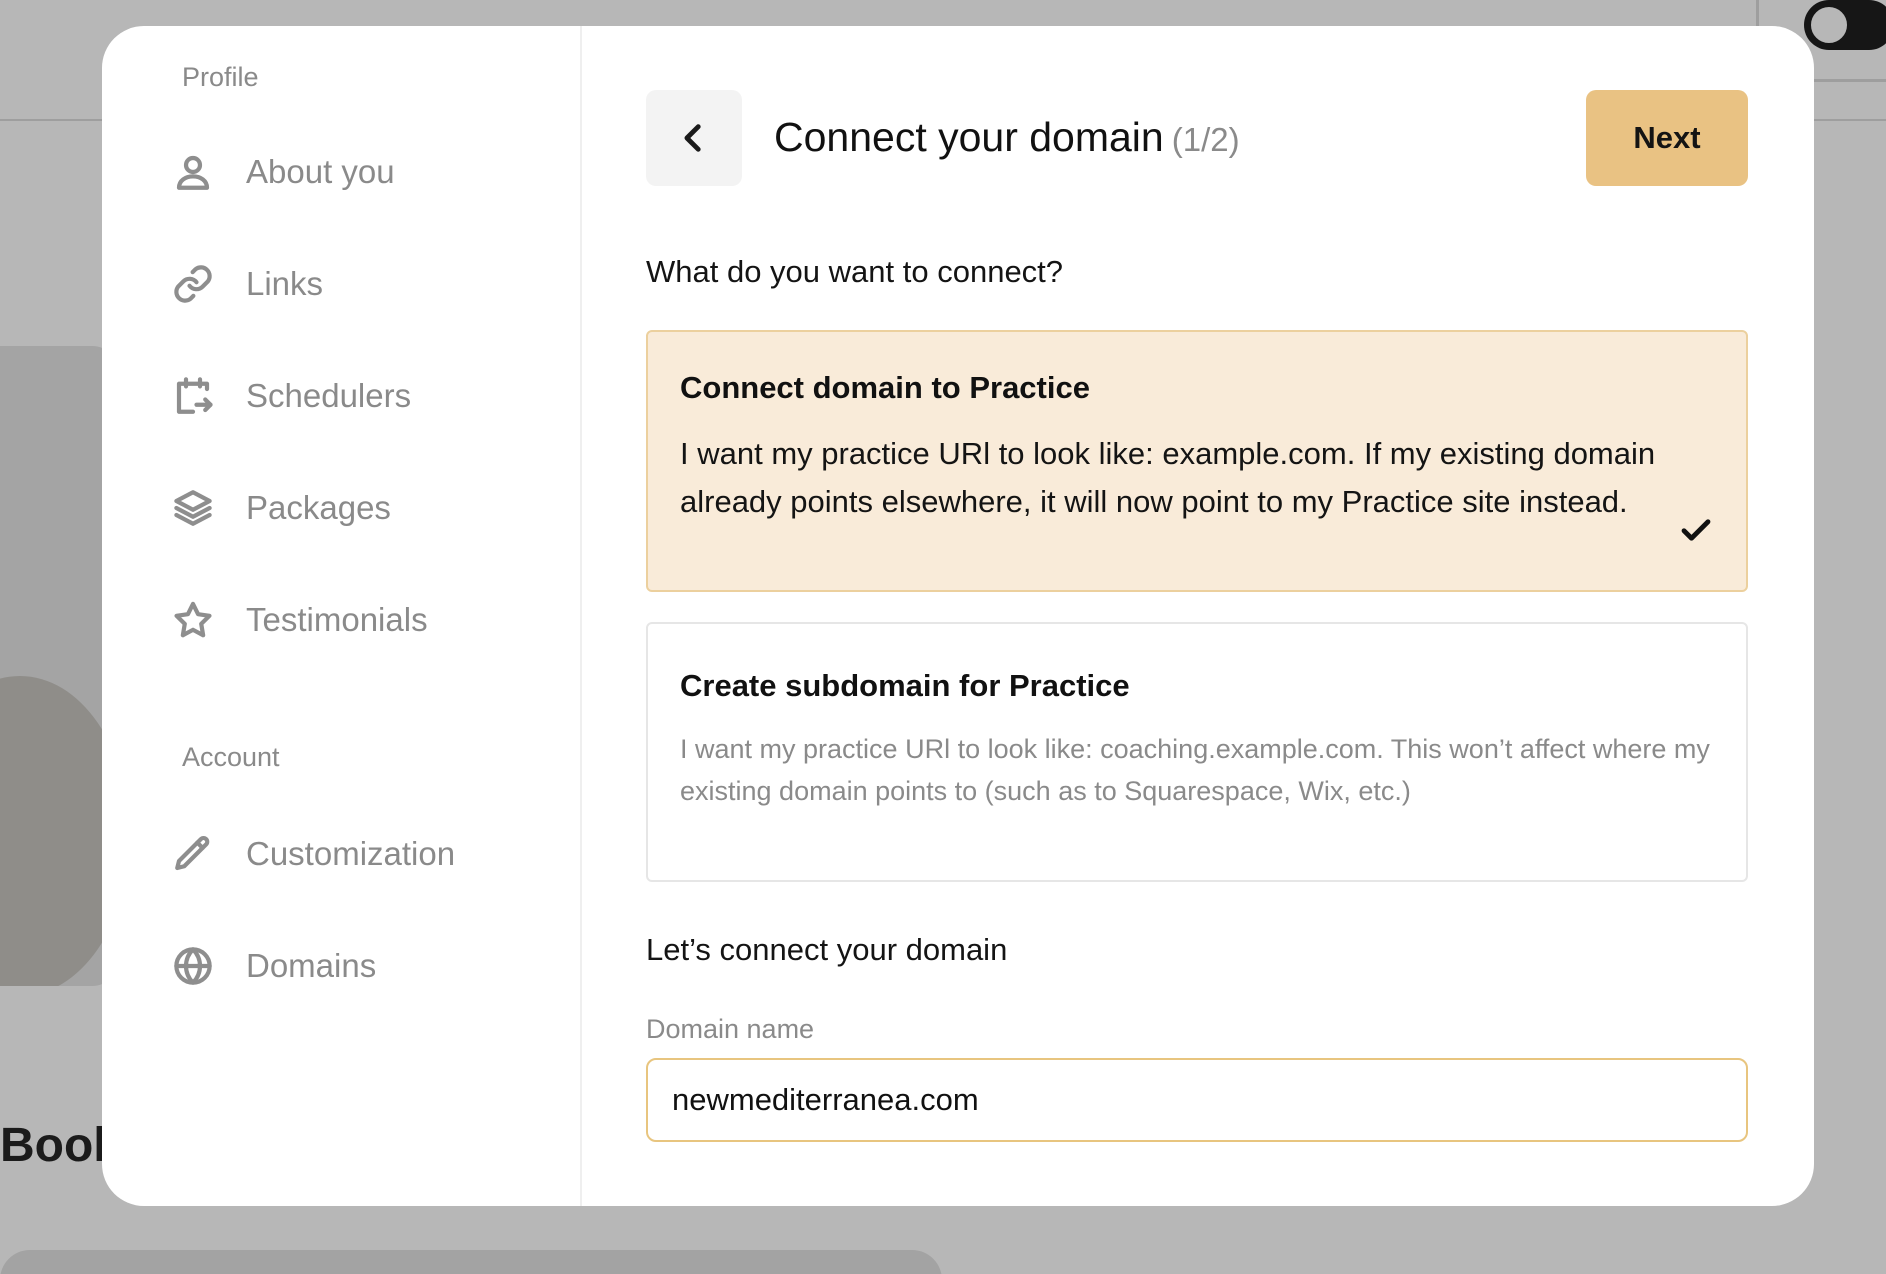 Image resolution: width=1886 pixels, height=1274 pixels. I want to click on back-button, so click(694, 138).